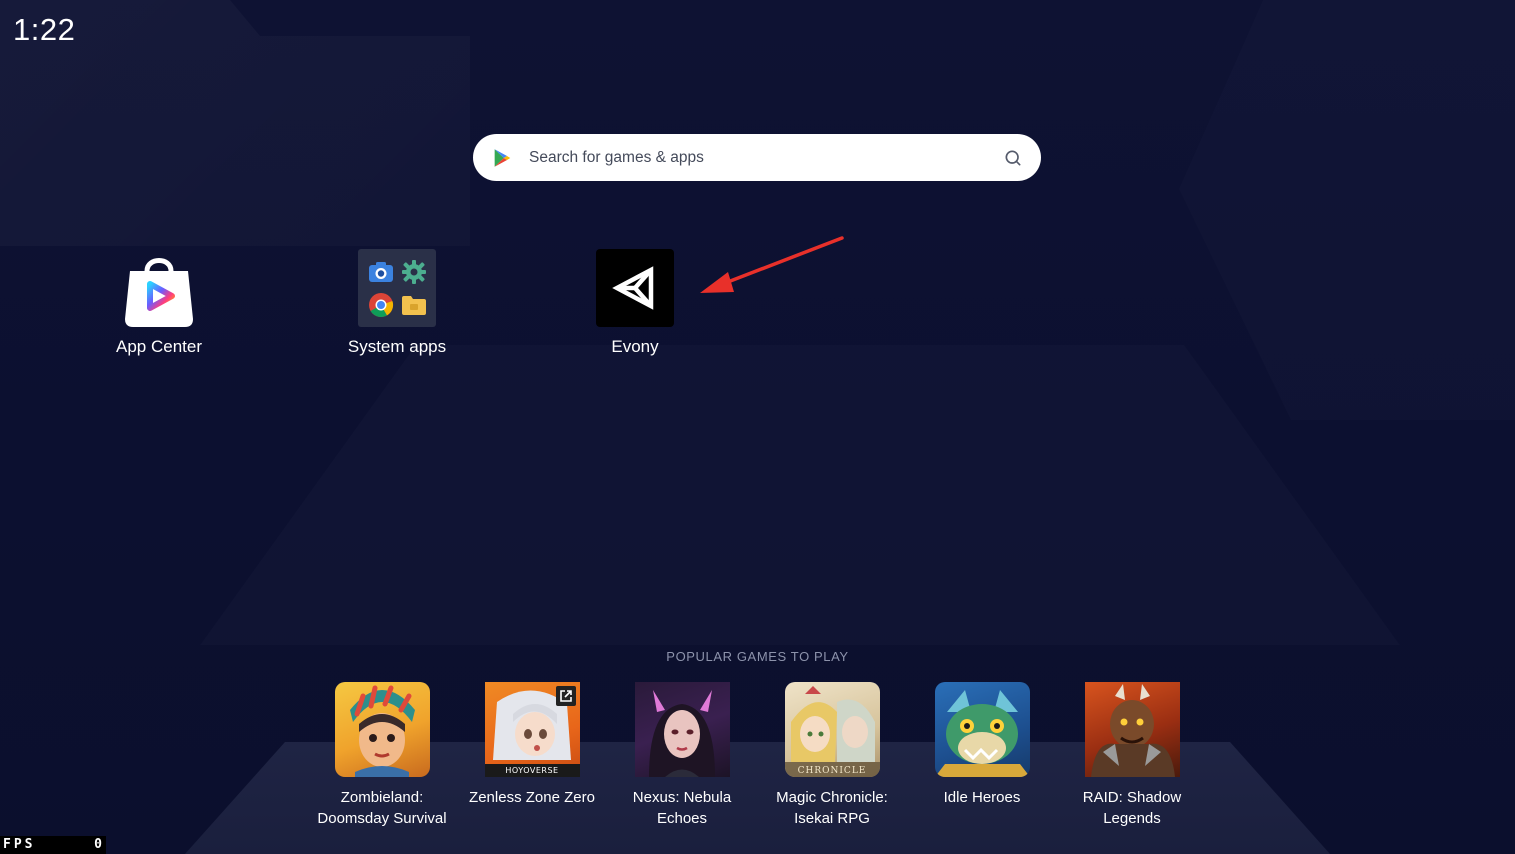 The image size is (1515, 854). Describe the element at coordinates (397, 346) in the screenshot. I see `app-label: System apps` at that location.